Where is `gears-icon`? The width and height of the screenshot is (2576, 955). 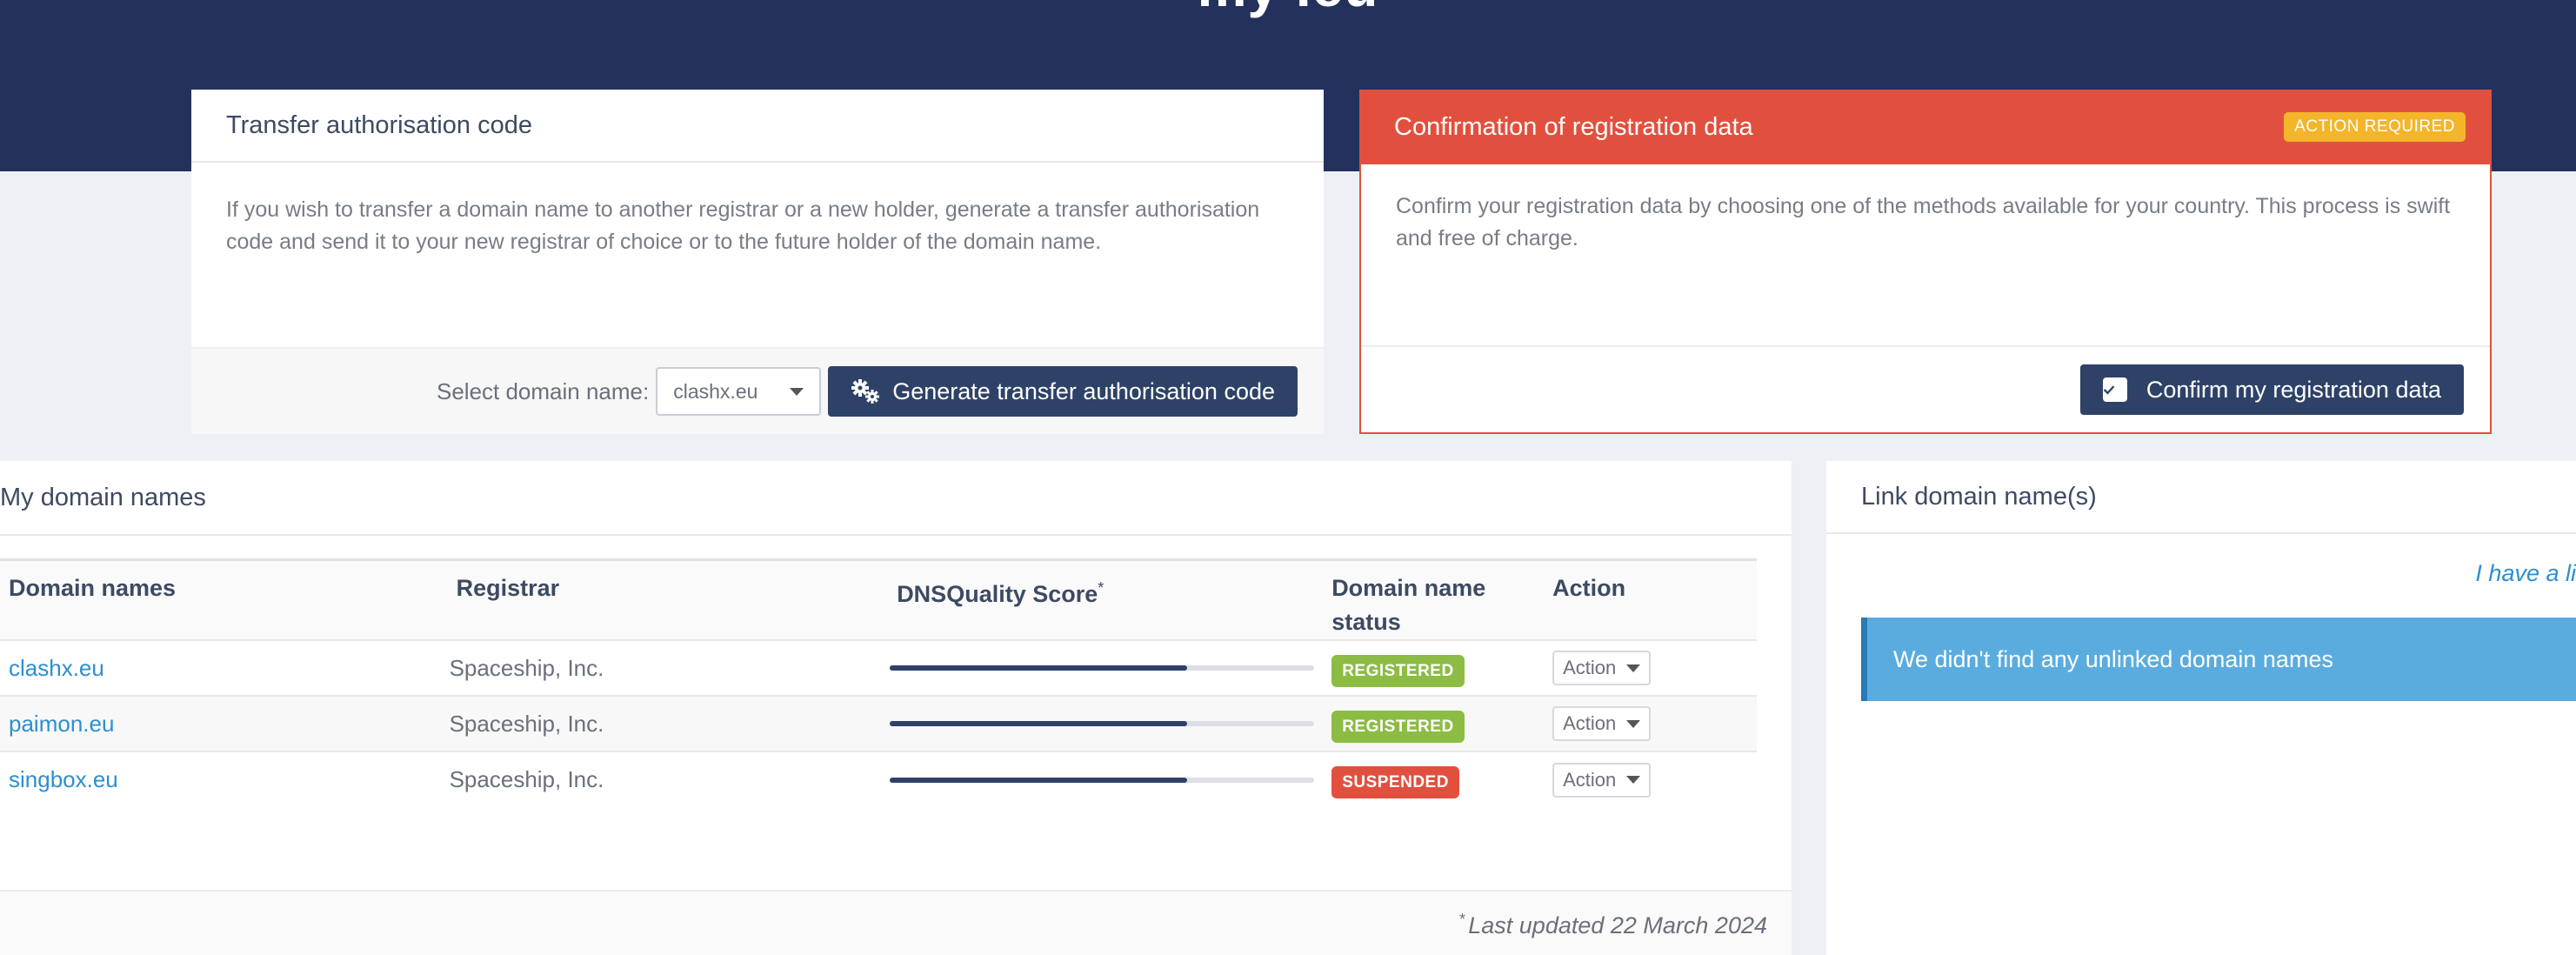
gears-icon is located at coordinates (866, 391).